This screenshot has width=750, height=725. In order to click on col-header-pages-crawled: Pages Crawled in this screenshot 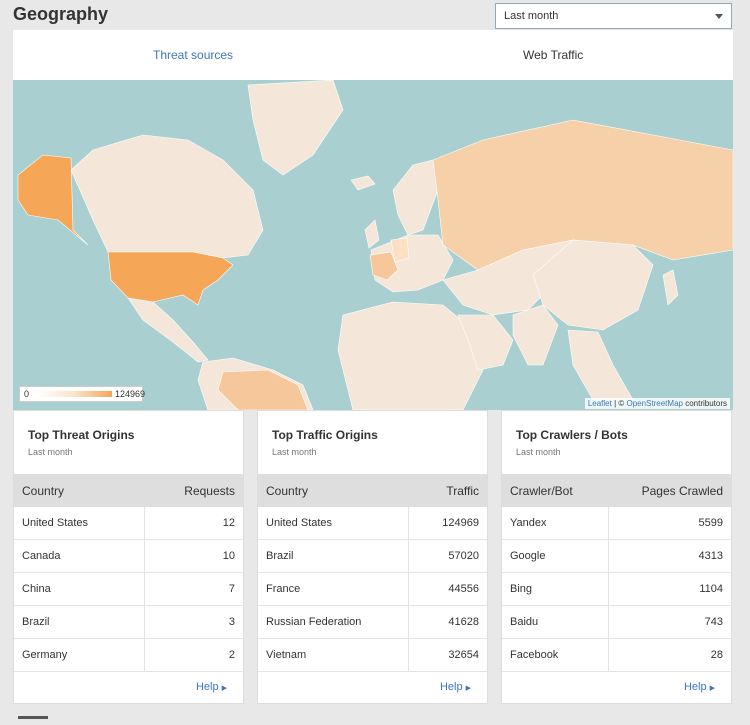, I will do `click(682, 491)`.